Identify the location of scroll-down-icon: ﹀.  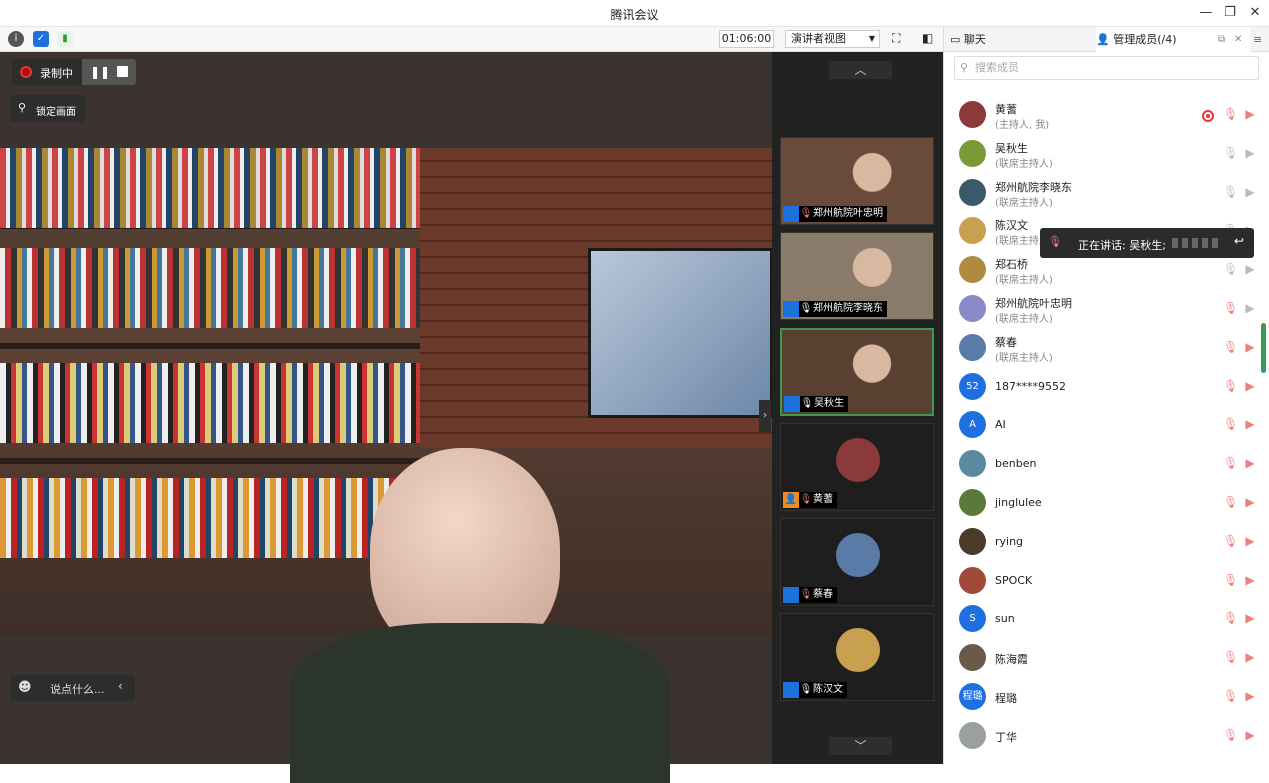
(860, 746).